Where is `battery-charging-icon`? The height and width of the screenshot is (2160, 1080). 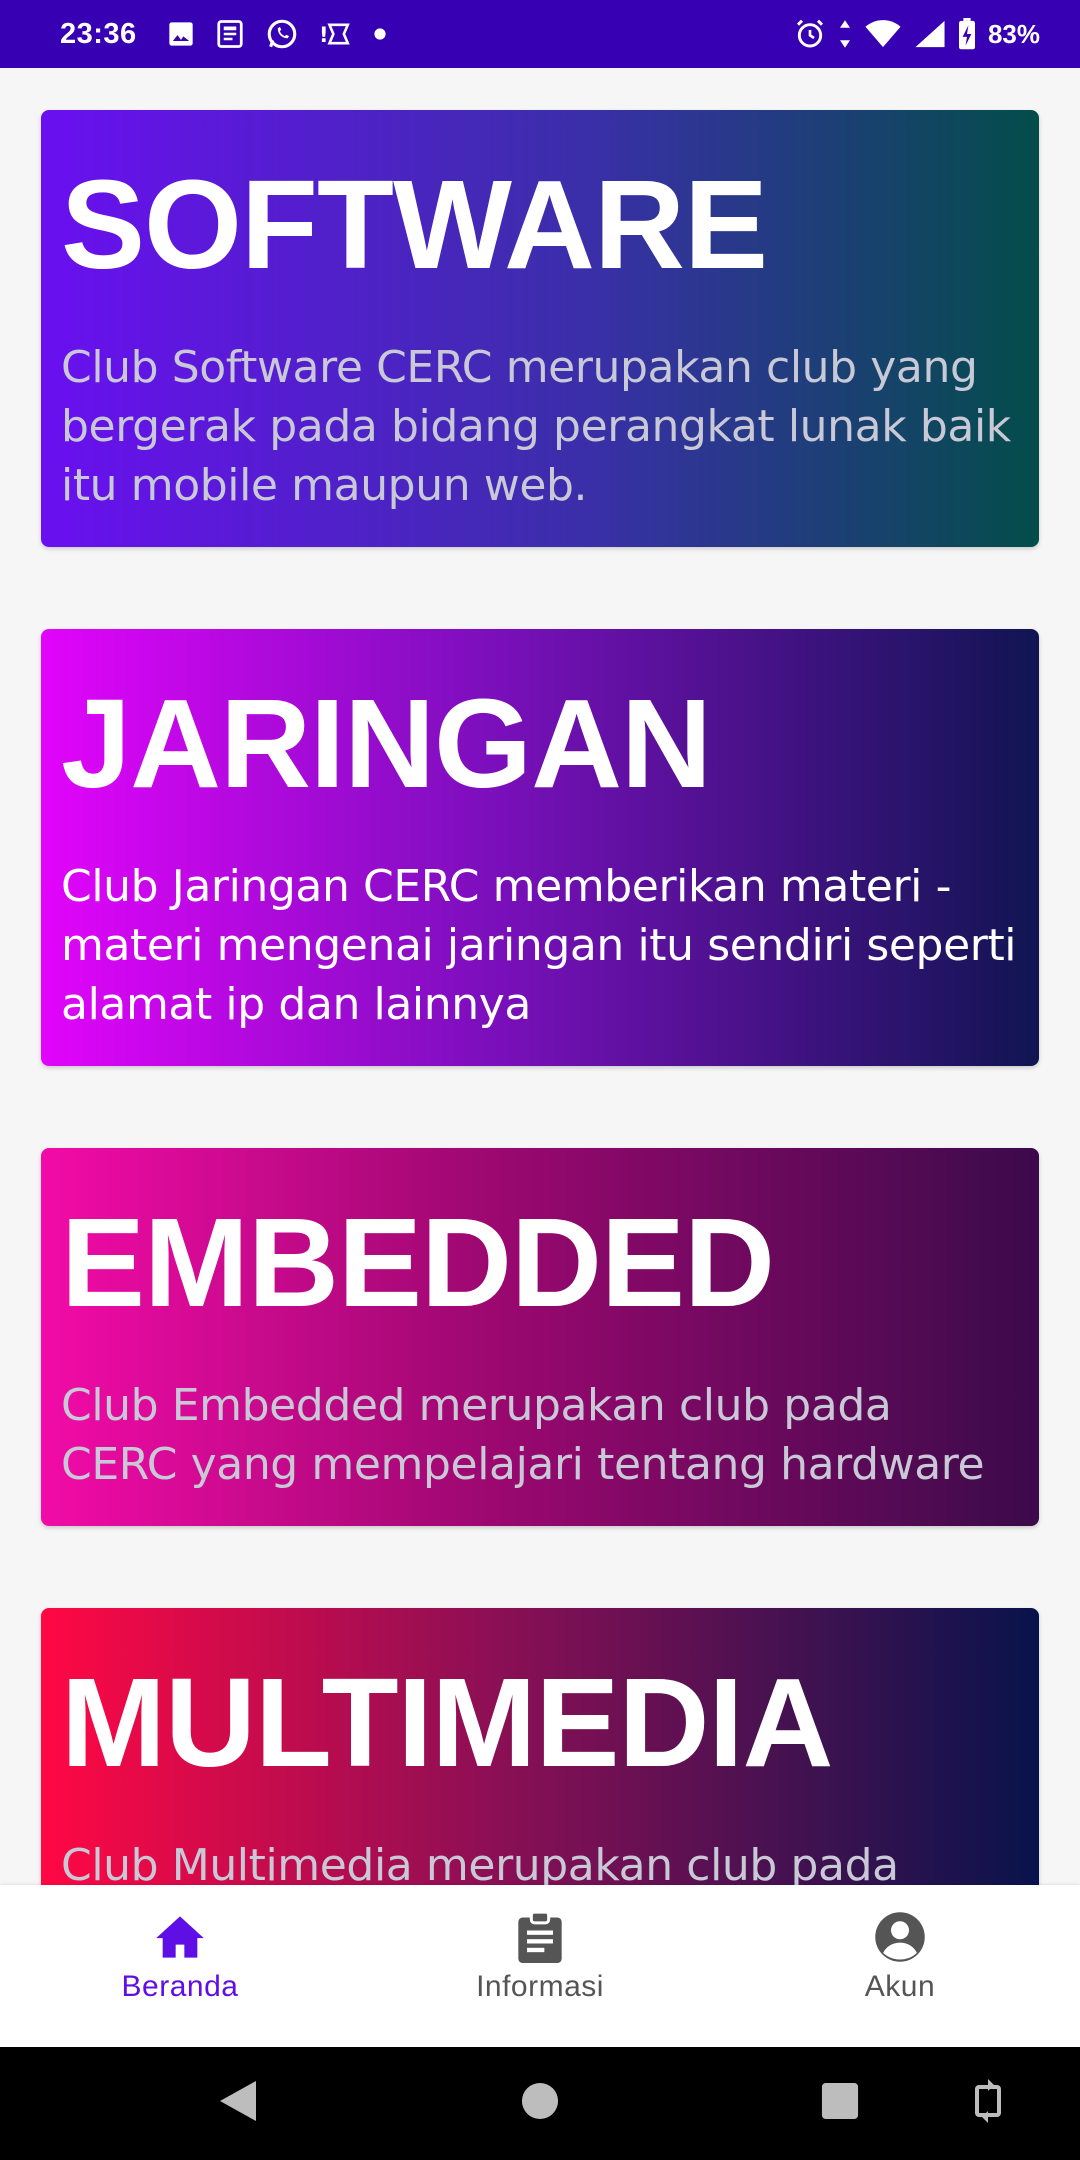
battery-charging-icon is located at coordinates (967, 34).